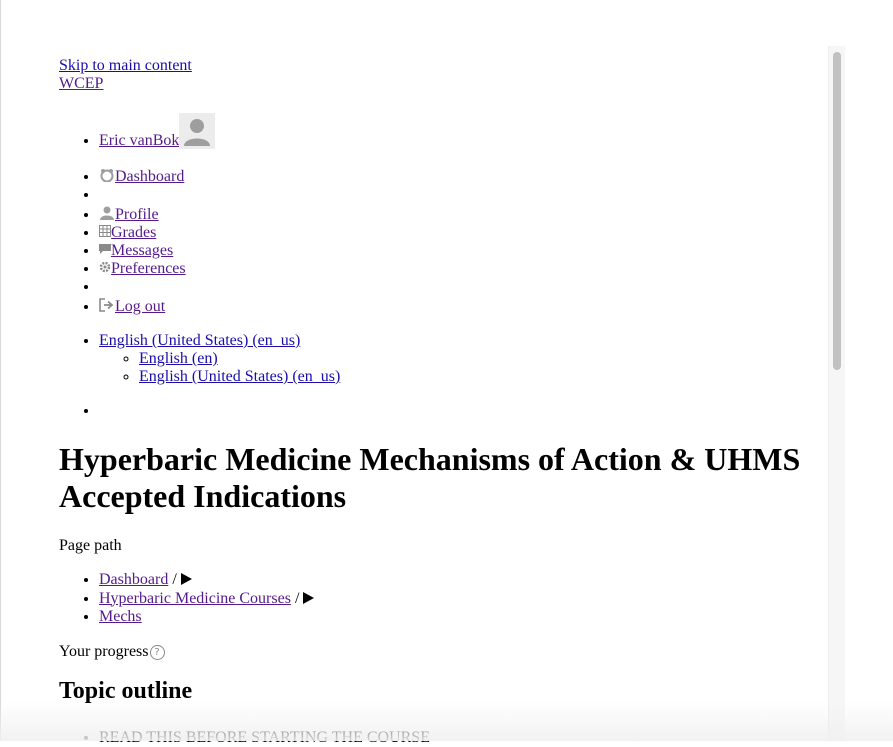  Describe the element at coordinates (142, 250) in the screenshot. I see `messages-link: Messages` at that location.